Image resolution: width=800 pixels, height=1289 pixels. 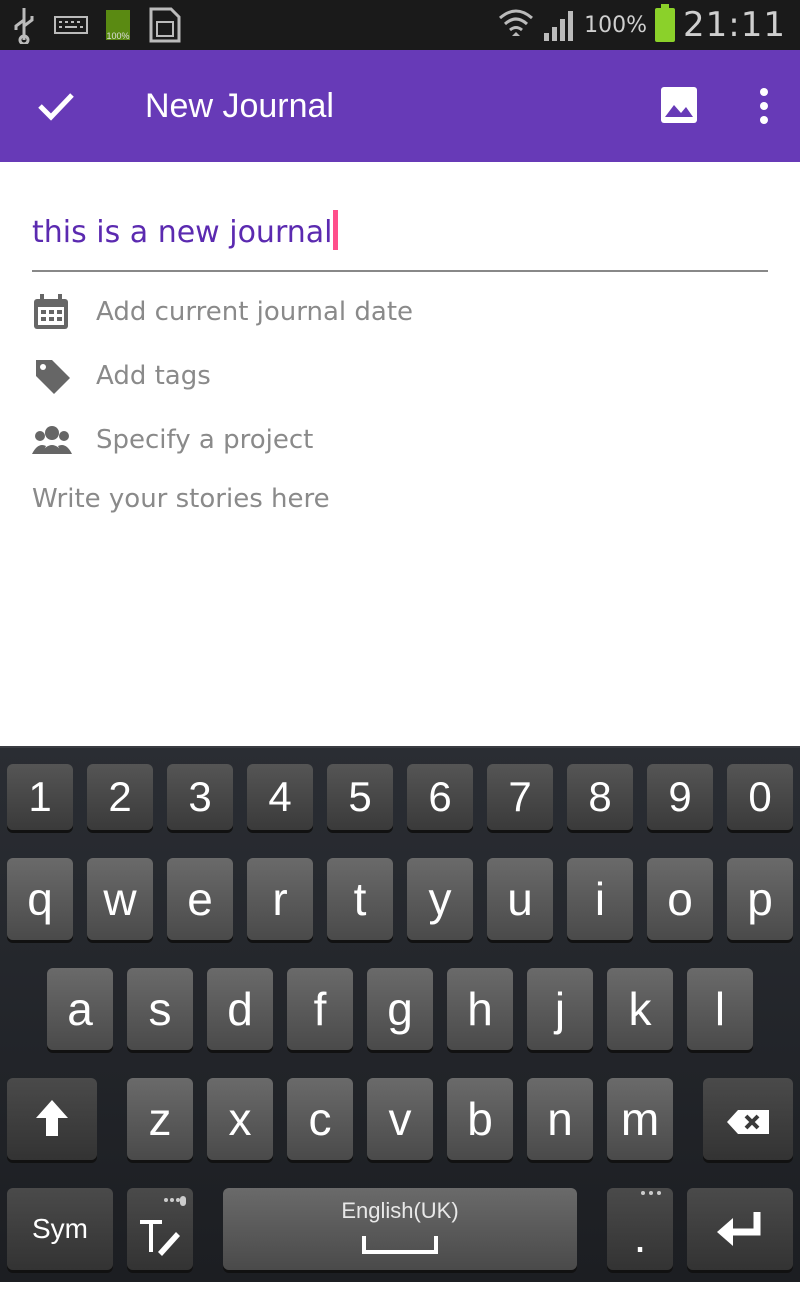 I want to click on signal-icon, so click(x=559, y=26).